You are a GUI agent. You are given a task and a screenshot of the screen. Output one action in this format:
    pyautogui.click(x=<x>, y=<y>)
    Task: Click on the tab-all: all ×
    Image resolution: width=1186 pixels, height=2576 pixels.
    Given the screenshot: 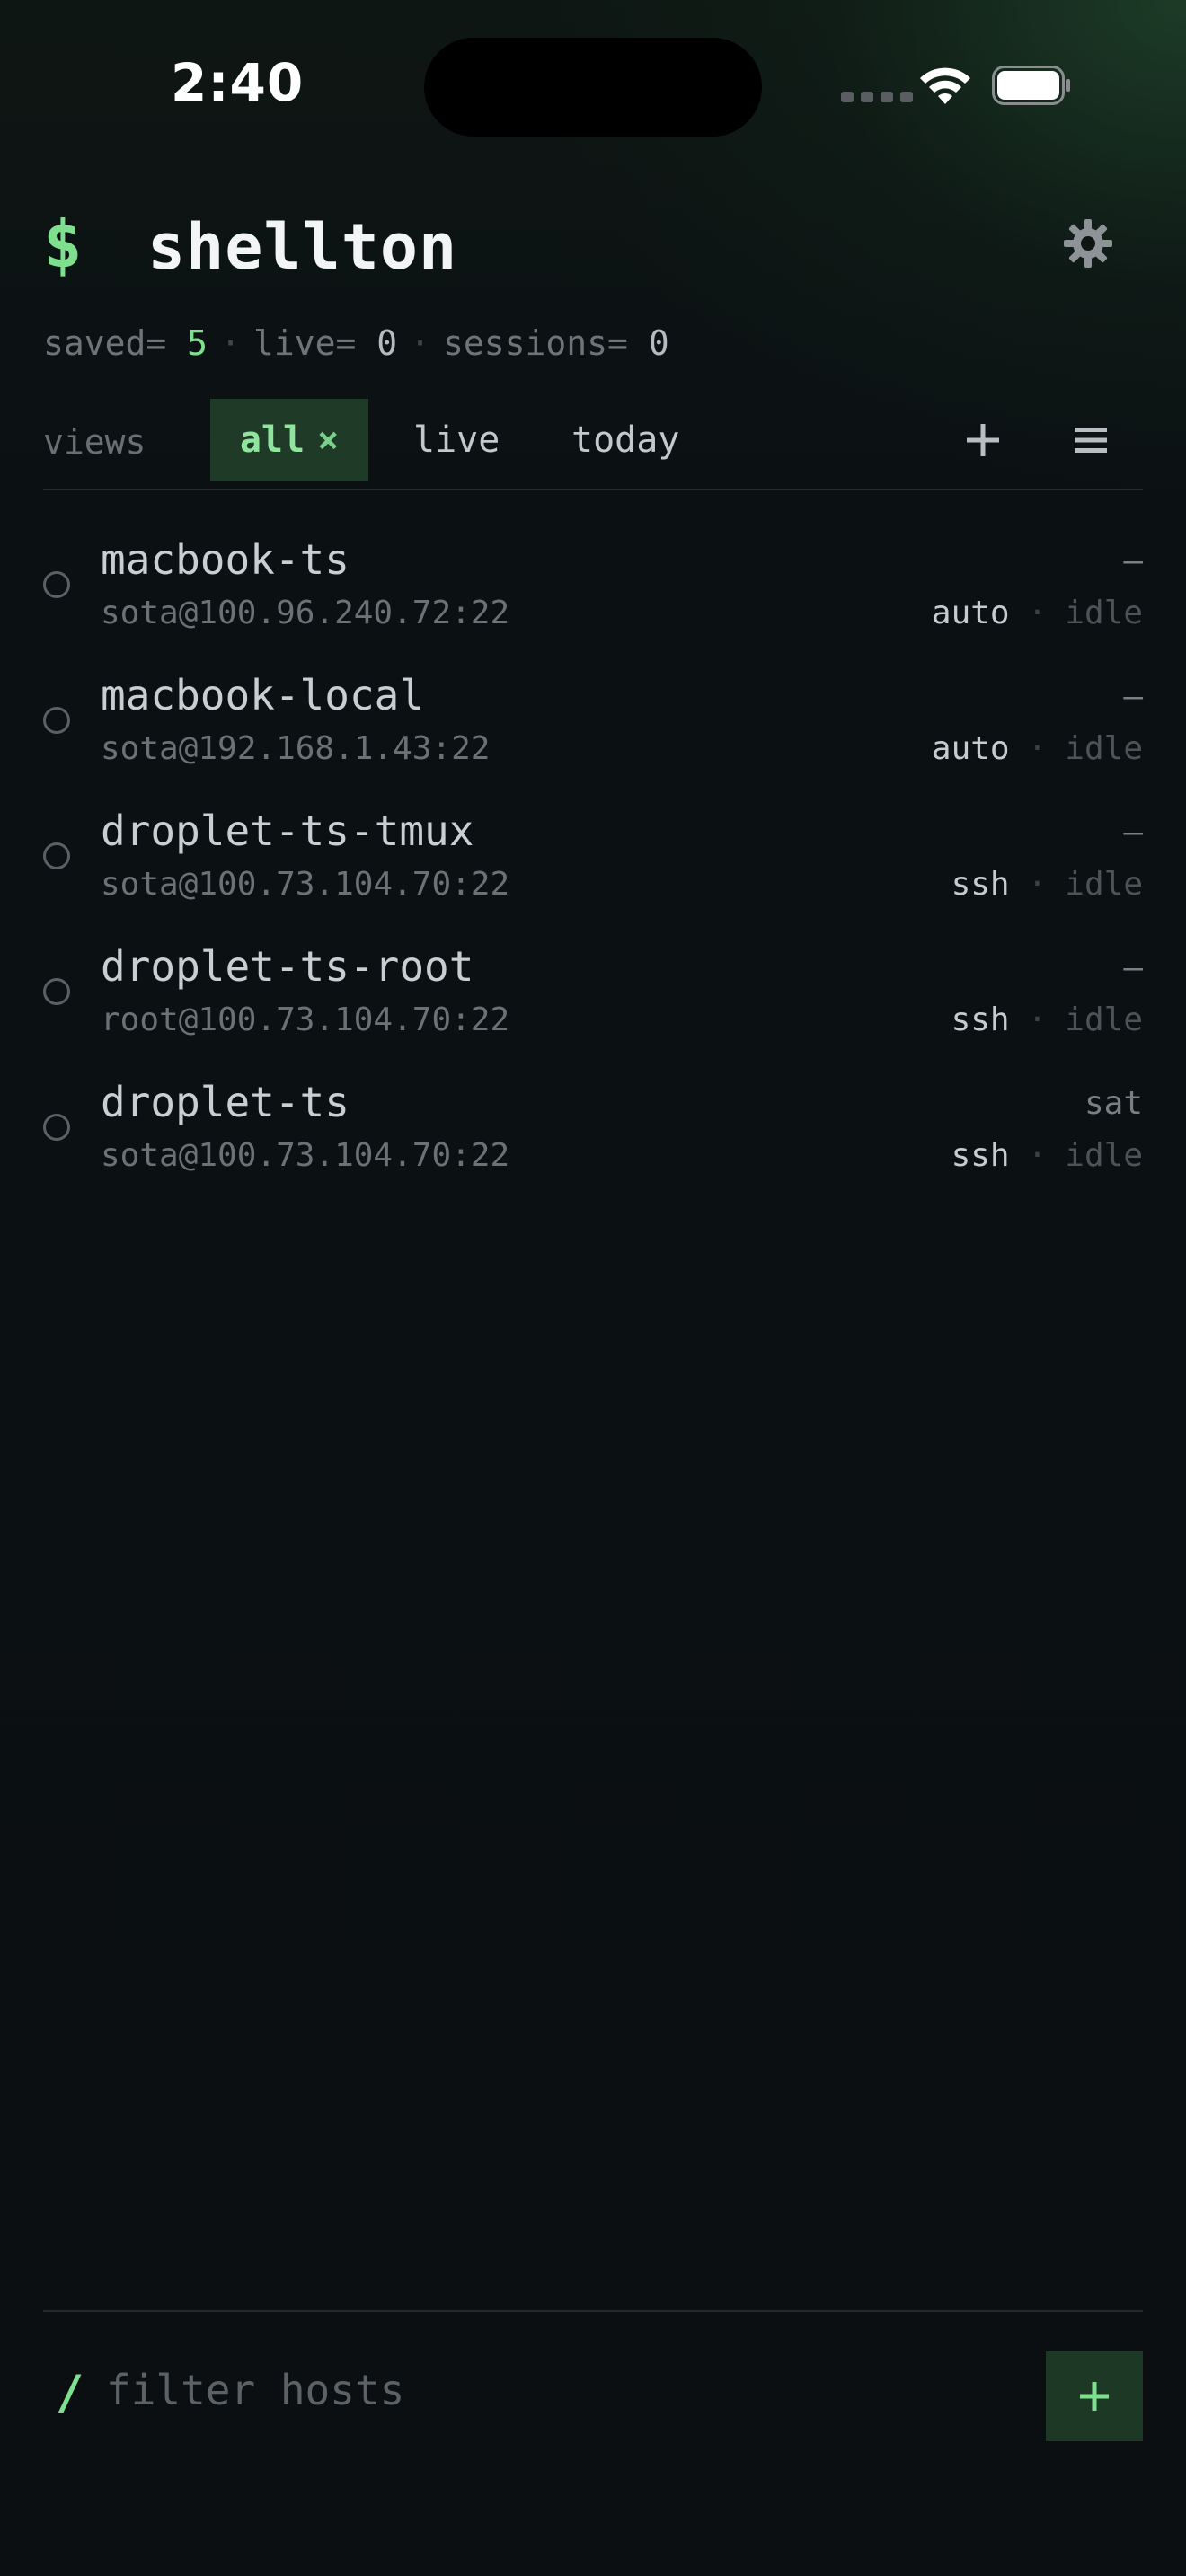 What is the action you would take?
    pyautogui.click(x=289, y=440)
    